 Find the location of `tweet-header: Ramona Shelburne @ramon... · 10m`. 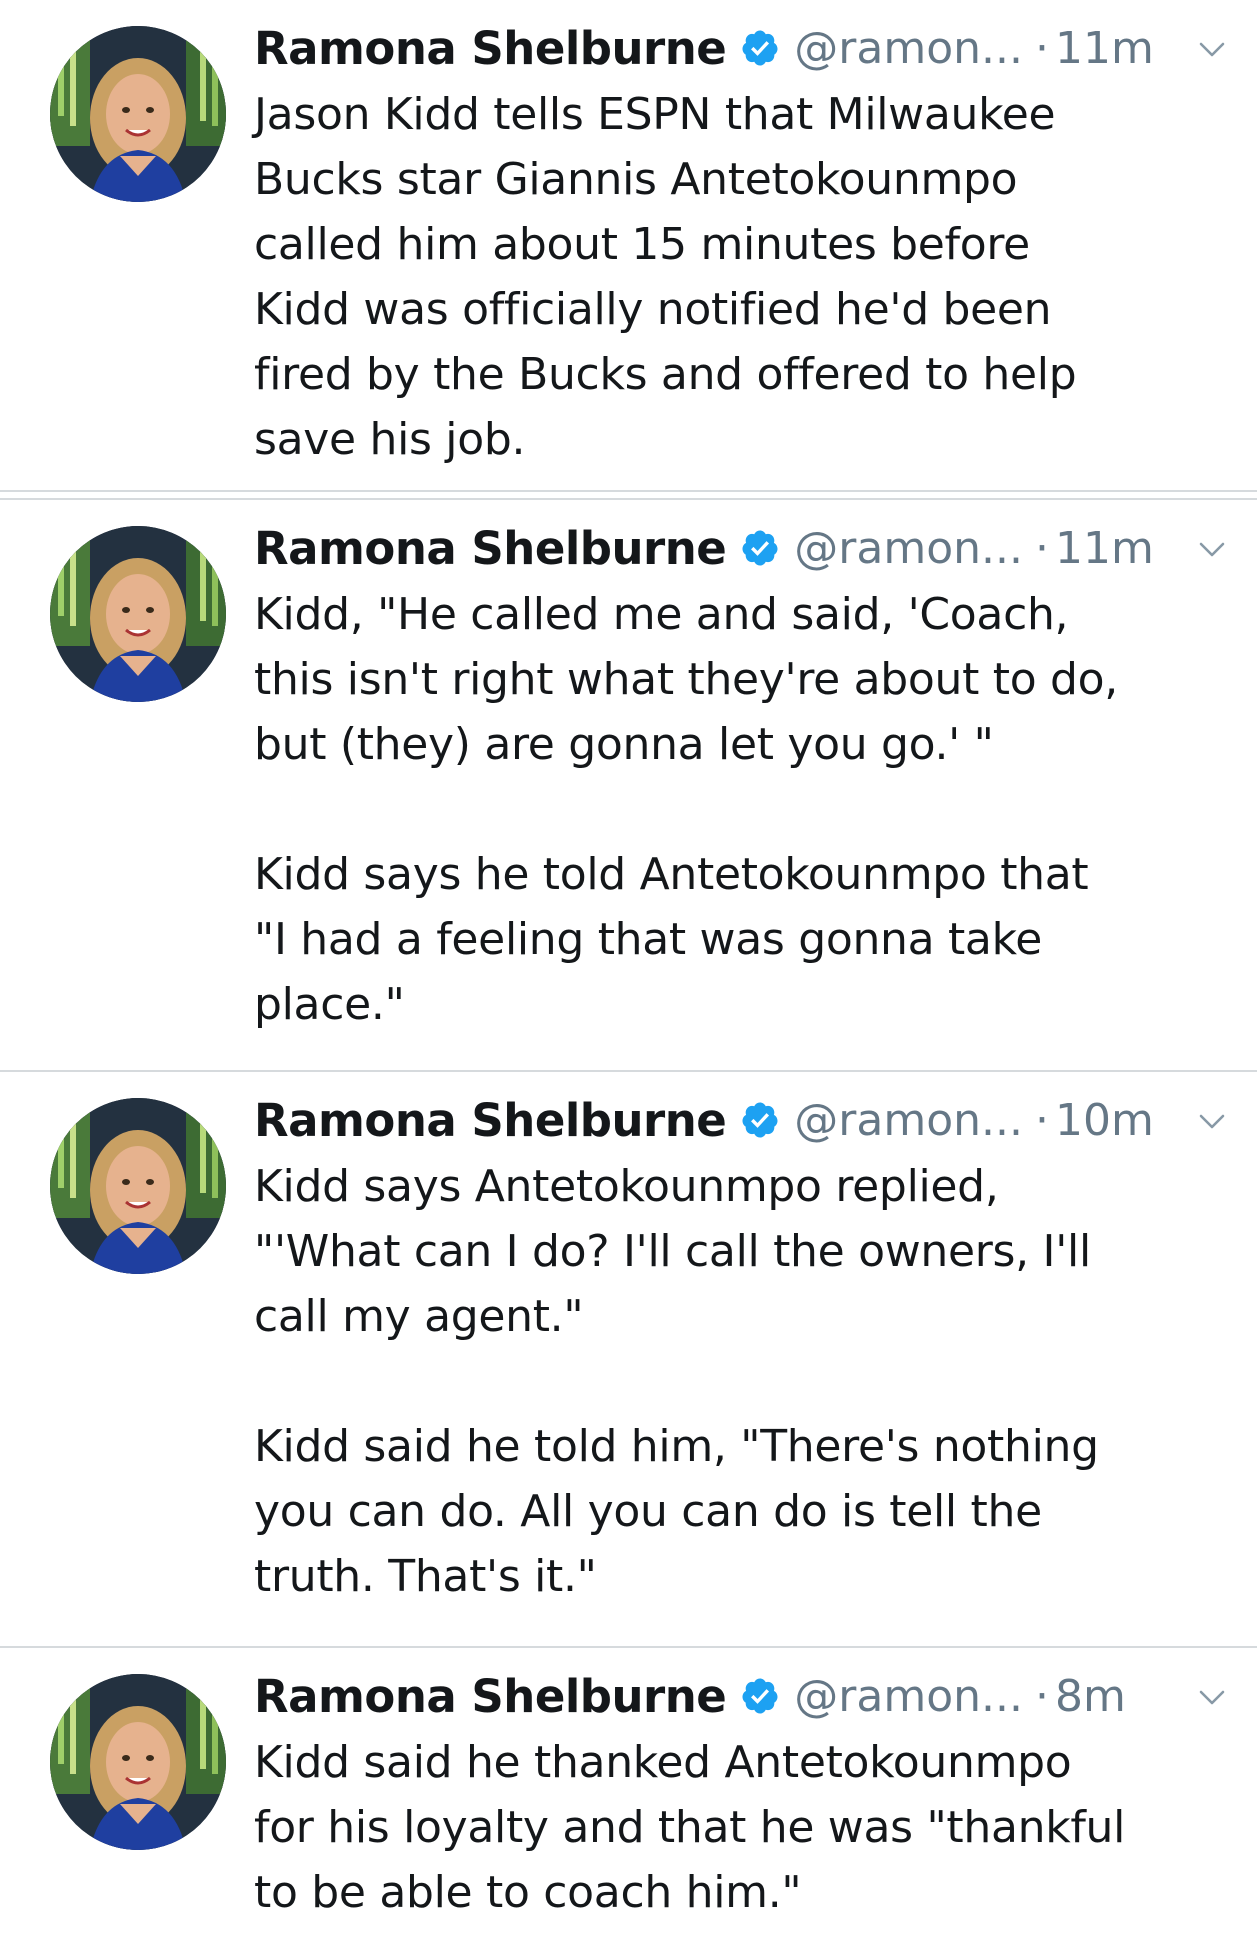

tweet-header: Ramona Shelburne @ramon... · 10m is located at coordinates (740, 1120).